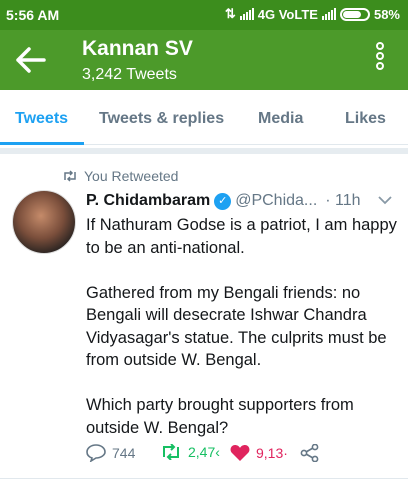 The image size is (408, 486). I want to click on profile-header: Kannan SV 3,242 Tweets, so click(204, 60).